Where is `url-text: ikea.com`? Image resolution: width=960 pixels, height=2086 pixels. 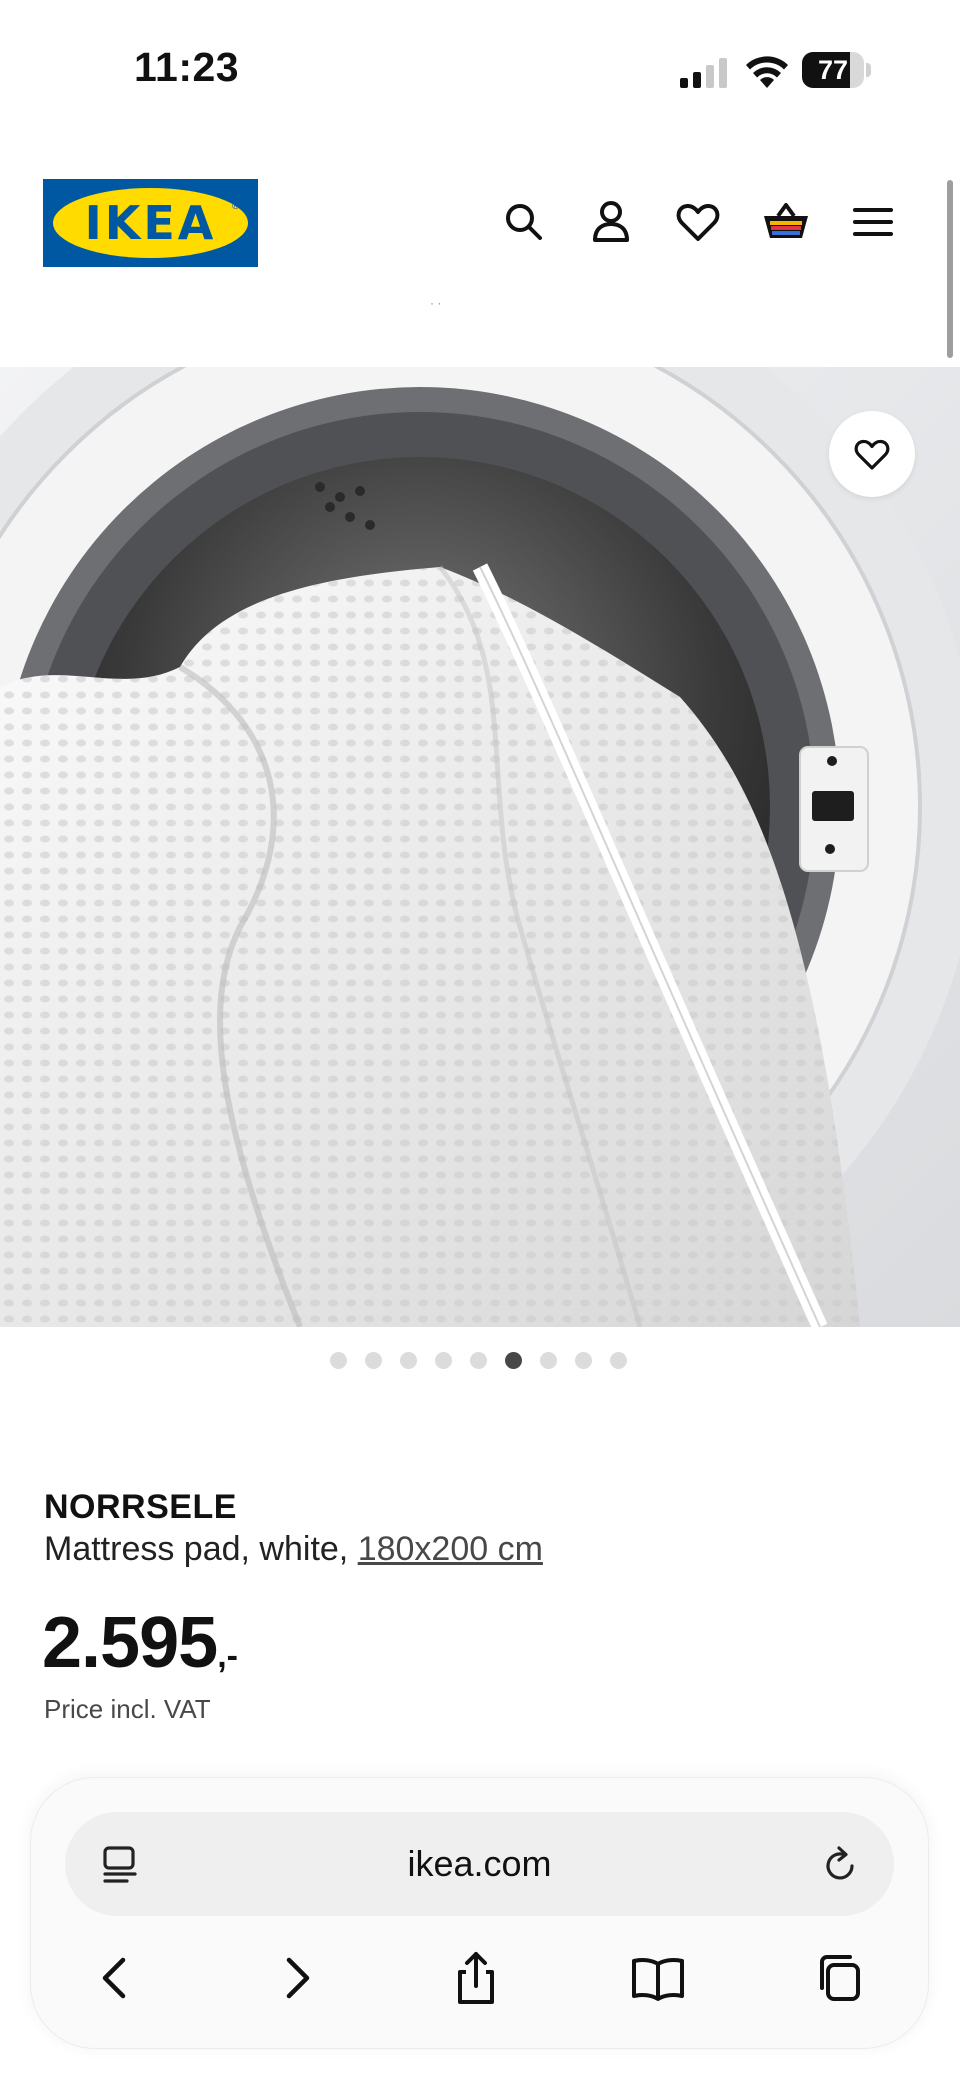
url-text: ikea.com is located at coordinates (479, 1863).